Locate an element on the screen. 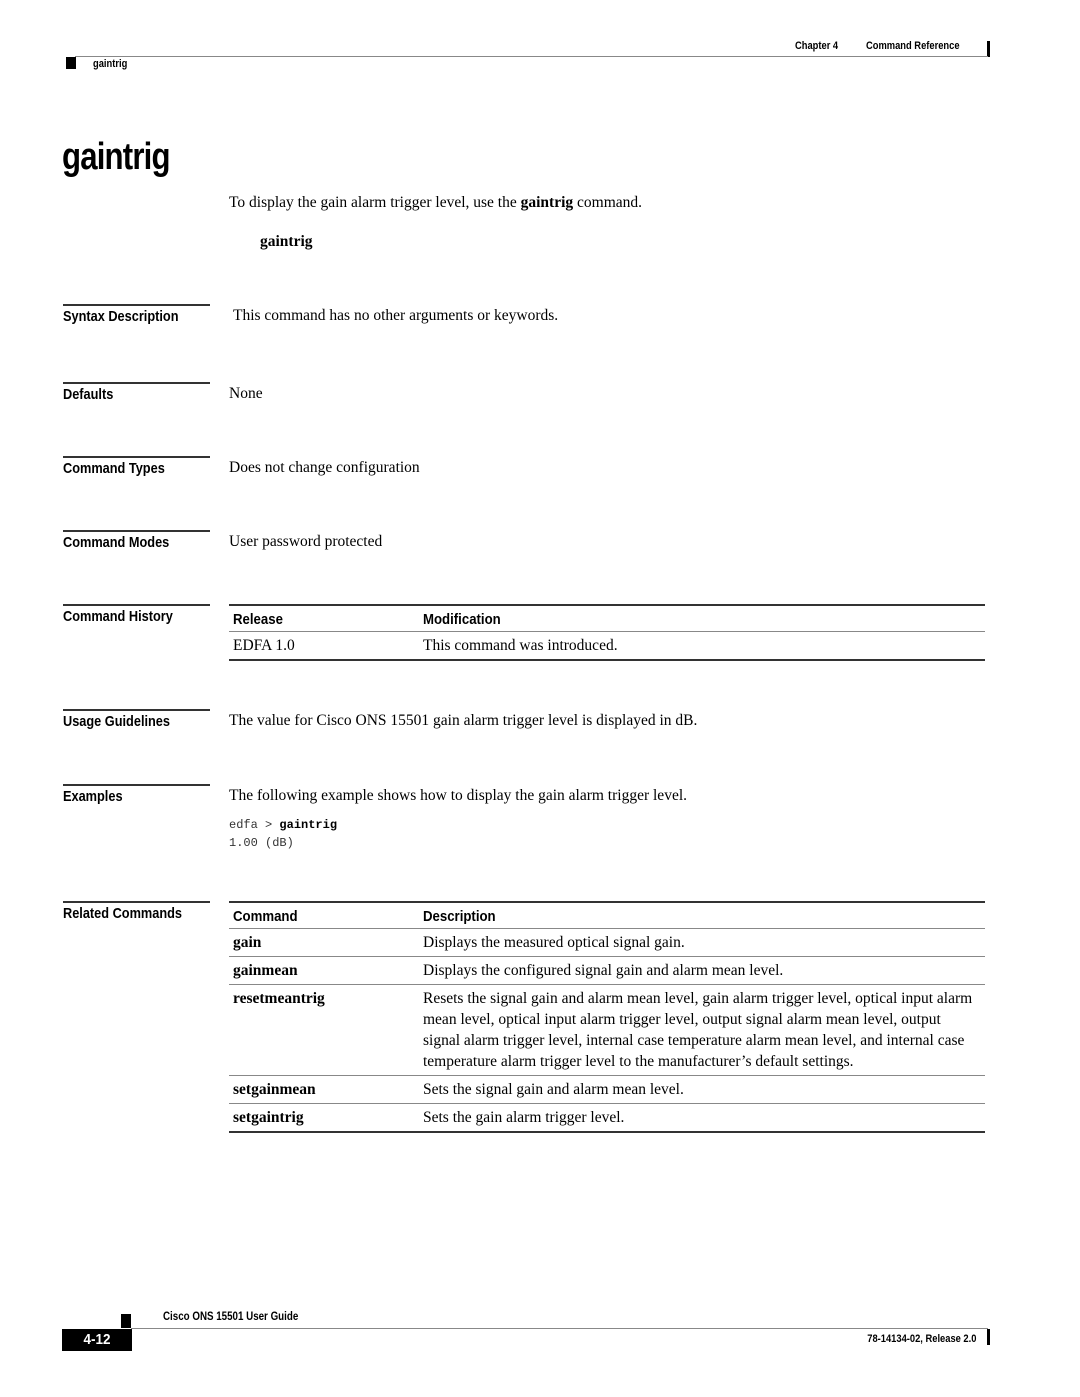 The width and height of the screenshot is (1080, 1397). section-label-command-history: Command History is located at coordinates (118, 616).